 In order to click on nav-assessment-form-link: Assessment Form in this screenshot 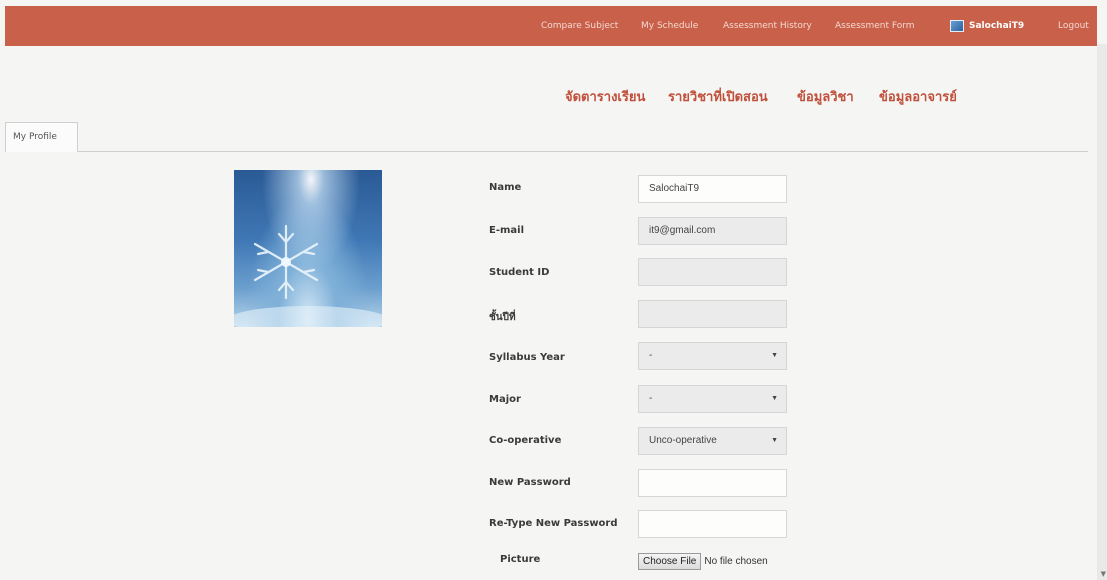, I will do `click(875, 26)`.